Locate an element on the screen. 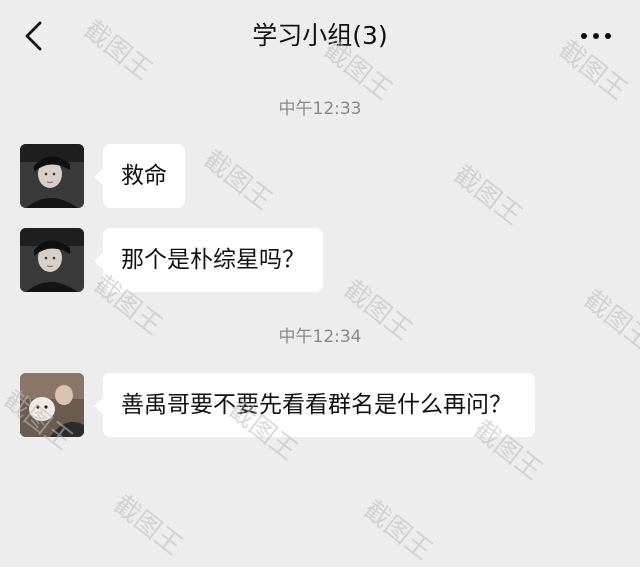 This screenshot has height=567, width=640. message-bubble: 救命 is located at coordinates (139, 176).